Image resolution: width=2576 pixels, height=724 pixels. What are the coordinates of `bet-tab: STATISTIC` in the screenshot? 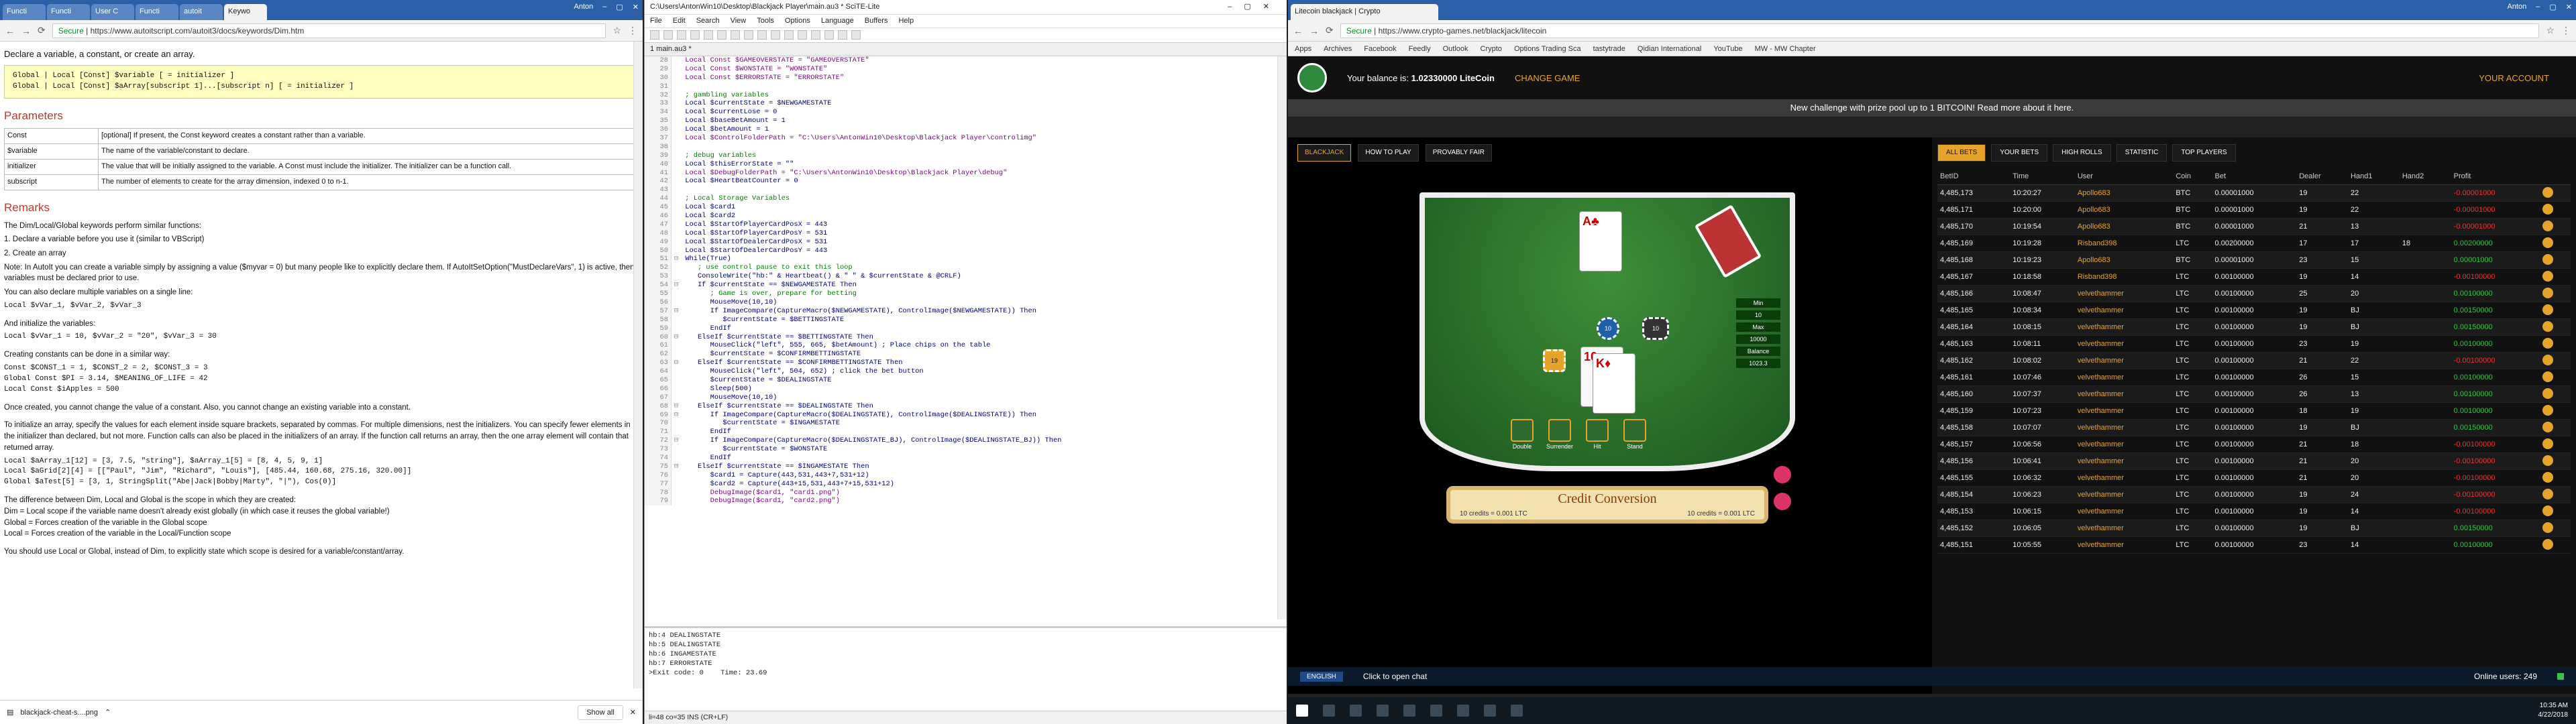 It's located at (2141, 153).